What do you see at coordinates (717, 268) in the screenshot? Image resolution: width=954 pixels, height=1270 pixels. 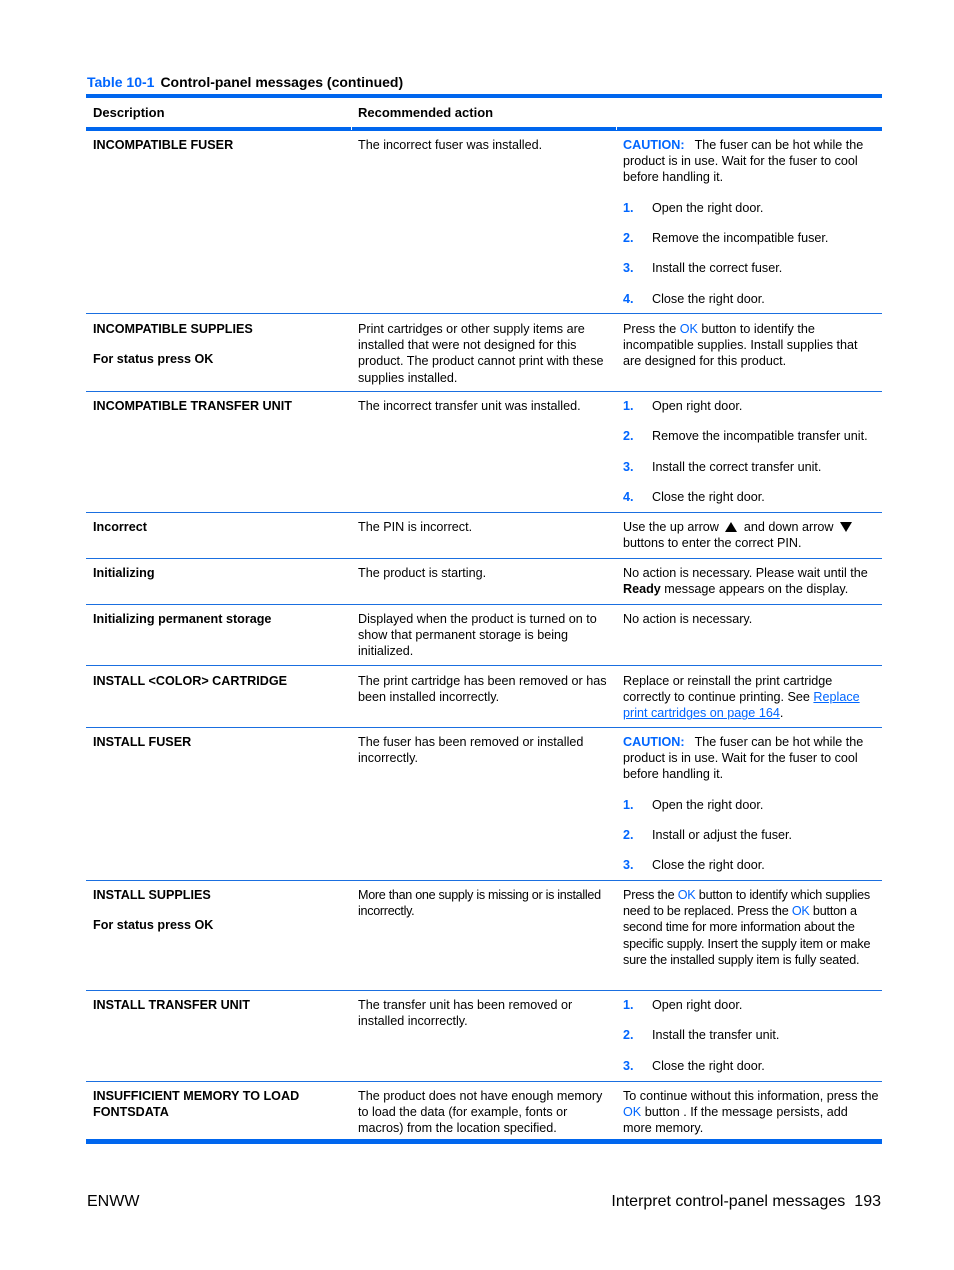 I see `step-text: Install the correct fuser.` at bounding box center [717, 268].